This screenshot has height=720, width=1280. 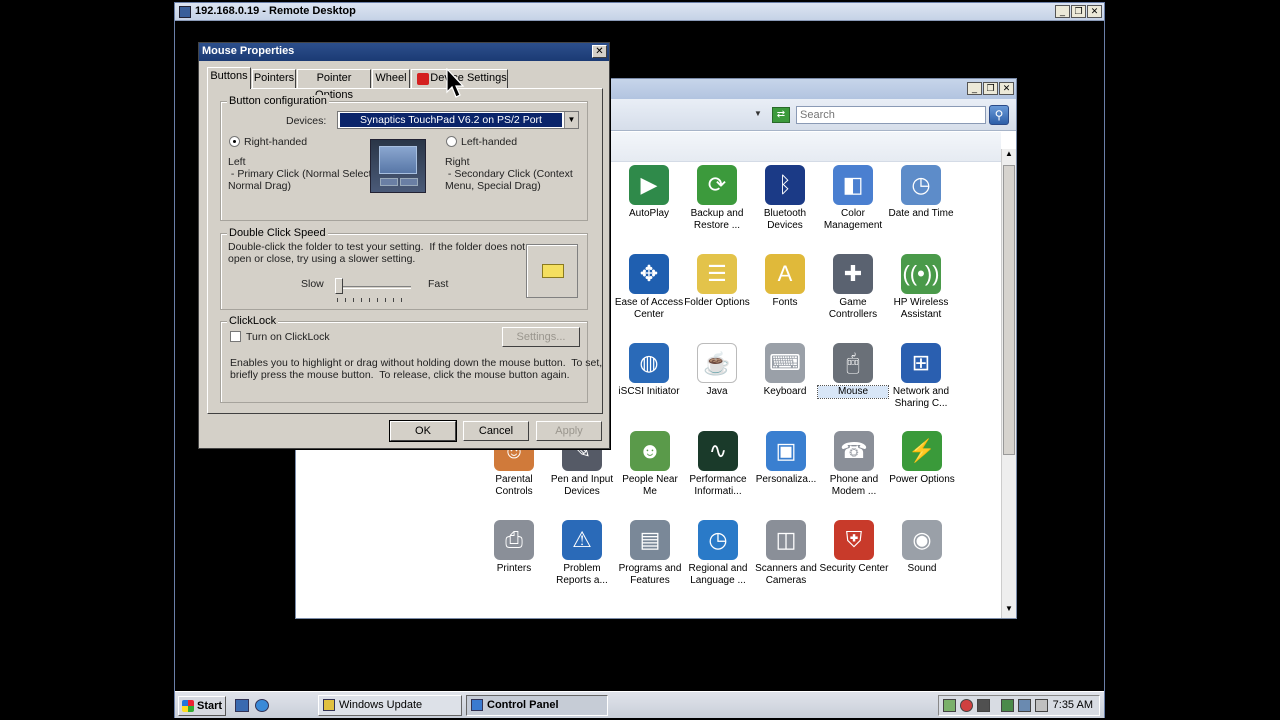 What do you see at coordinates (288, 337) in the screenshot?
I see `clicklock-checkbox-label: Turn on ClickLock` at bounding box center [288, 337].